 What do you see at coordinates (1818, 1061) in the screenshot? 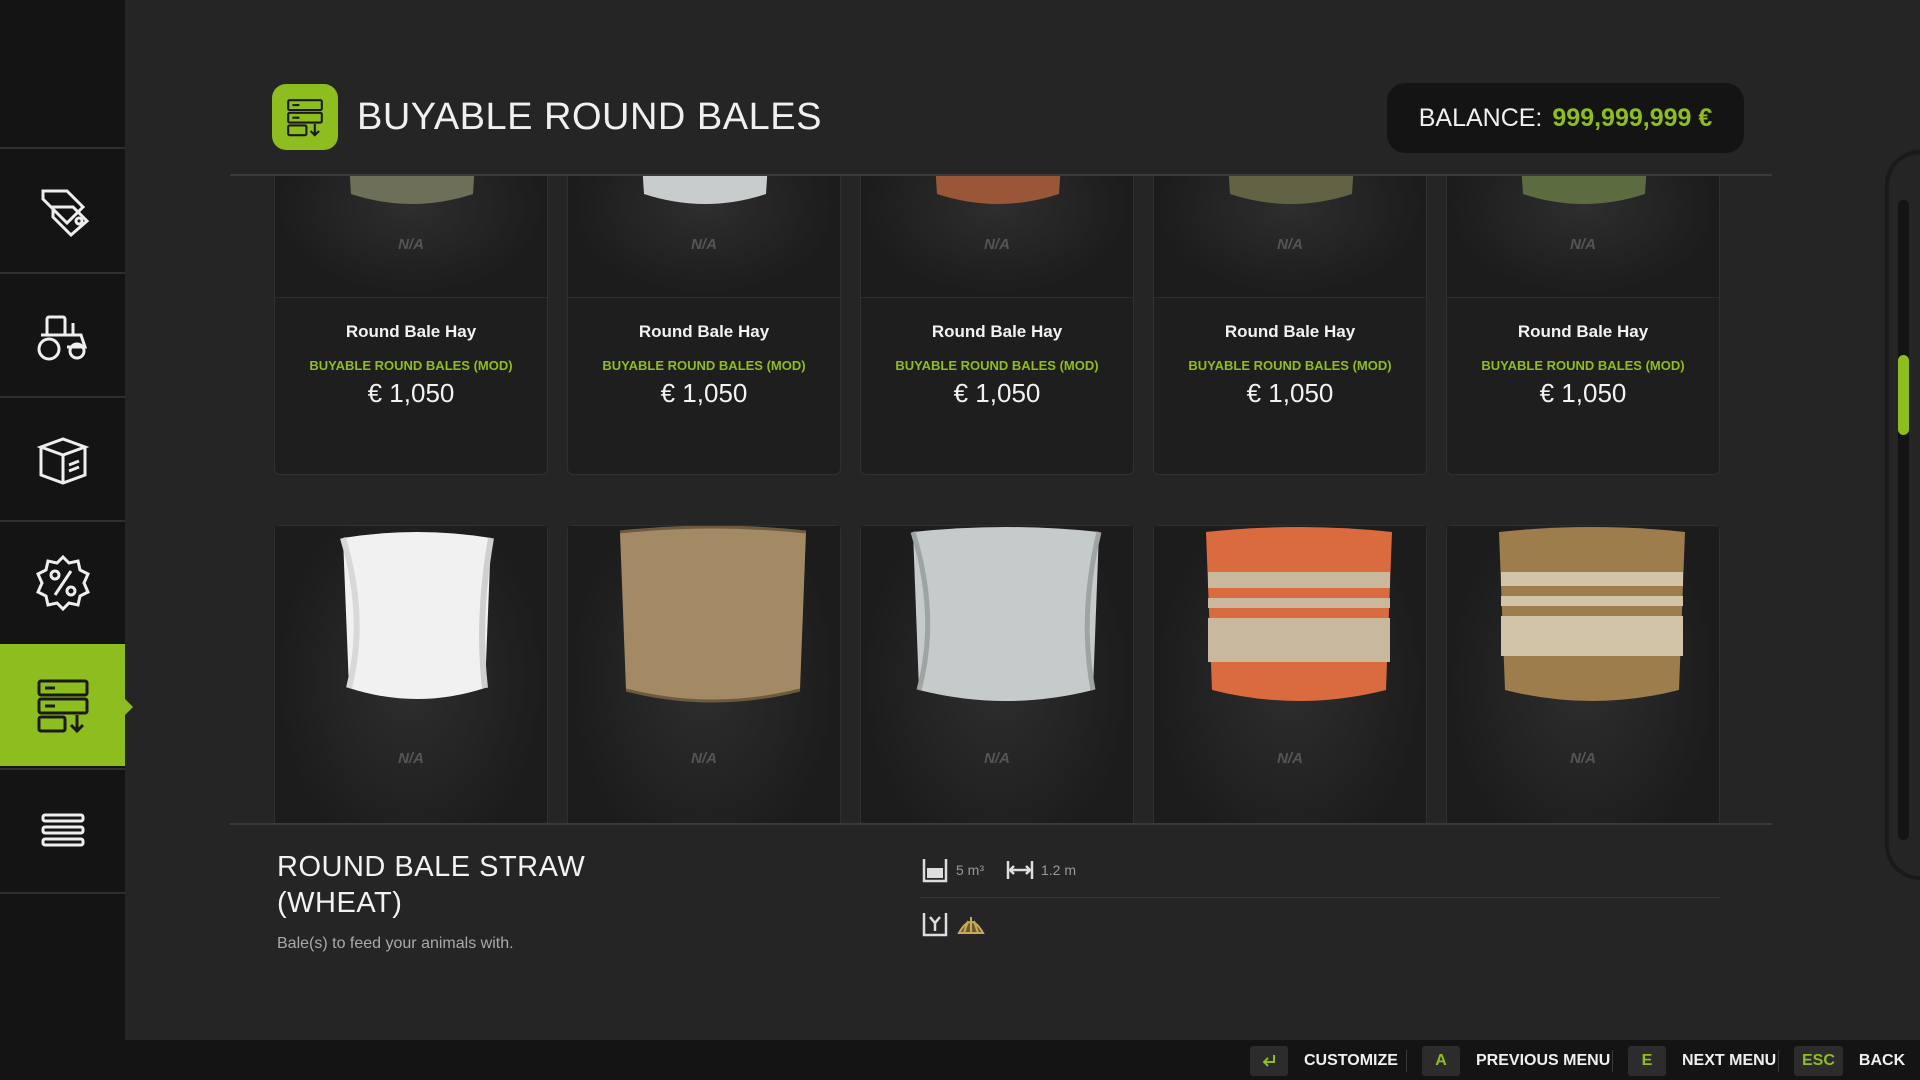
I see `back-key: ESC` at bounding box center [1818, 1061].